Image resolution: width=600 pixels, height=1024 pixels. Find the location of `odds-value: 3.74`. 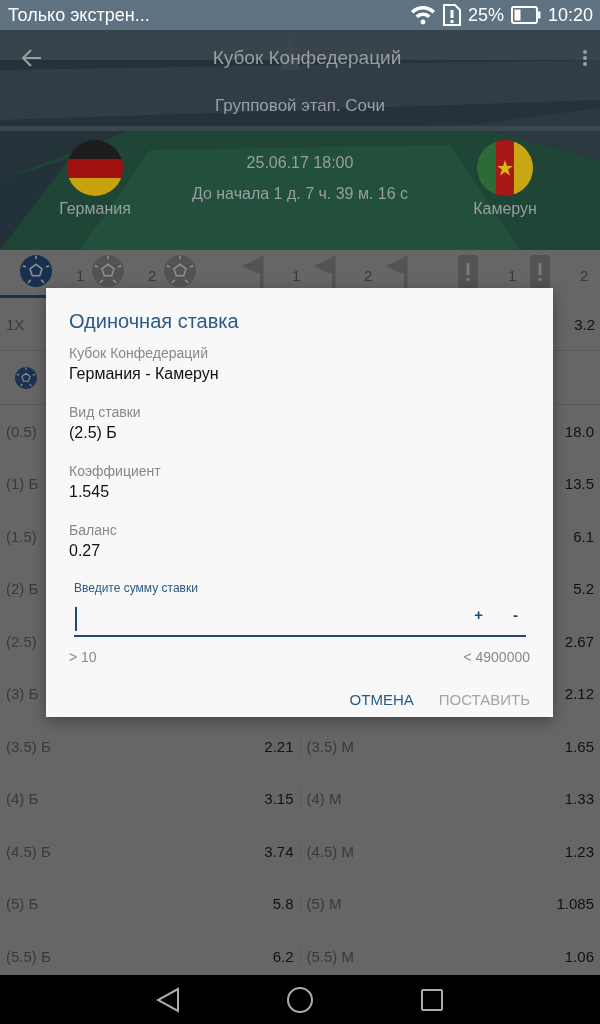

odds-value: 3.74 is located at coordinates (279, 851).